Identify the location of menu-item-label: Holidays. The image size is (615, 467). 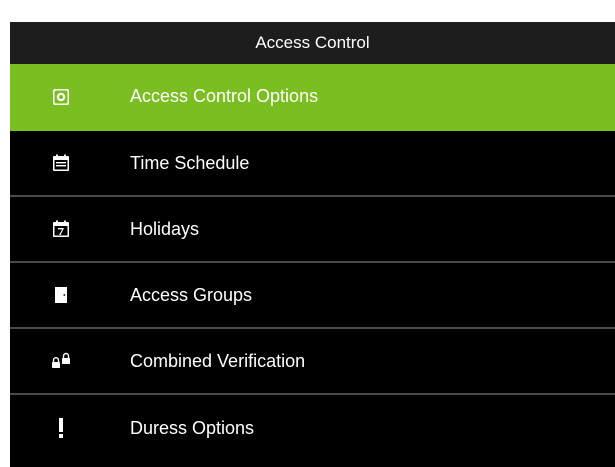
(165, 228).